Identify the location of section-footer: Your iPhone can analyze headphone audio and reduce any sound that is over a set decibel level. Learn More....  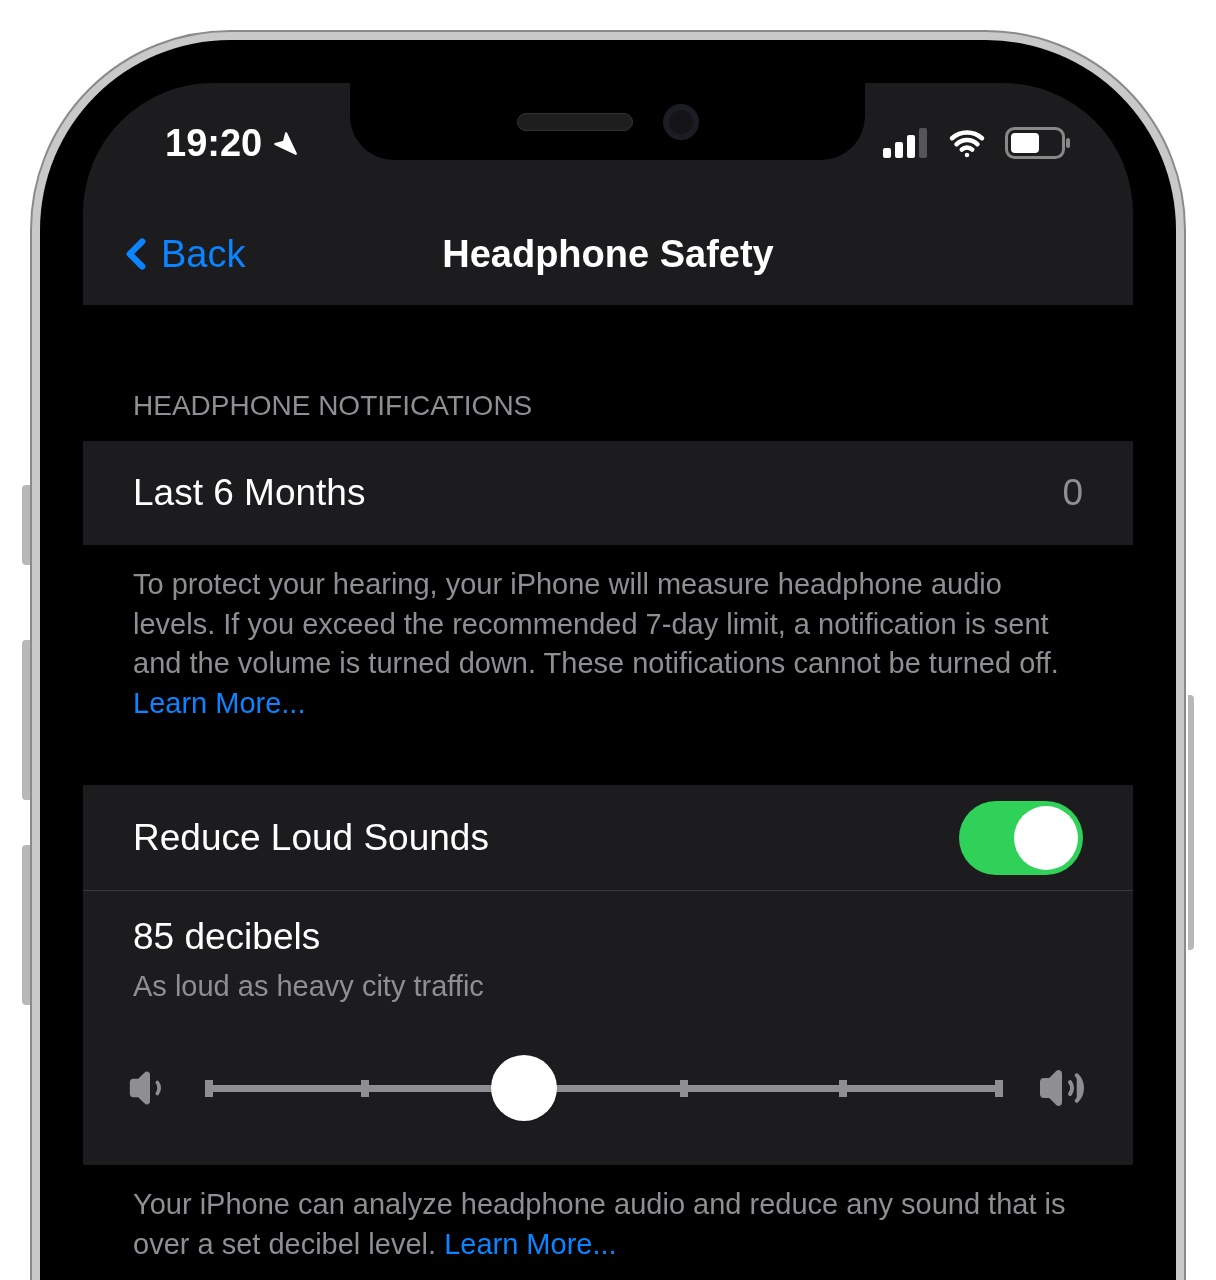
(608, 1214).